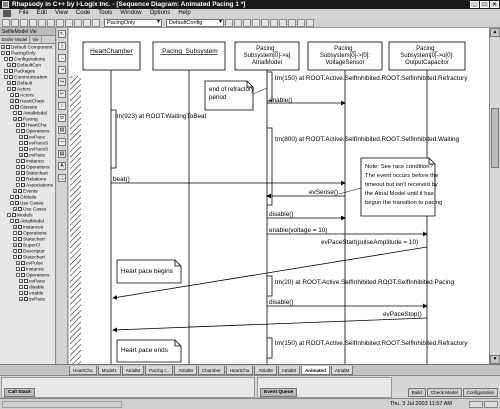 The height and width of the screenshot is (409, 500). Describe the element at coordinates (19, 392) in the screenshot. I see `tab-call-stack: Call Stack` at that location.